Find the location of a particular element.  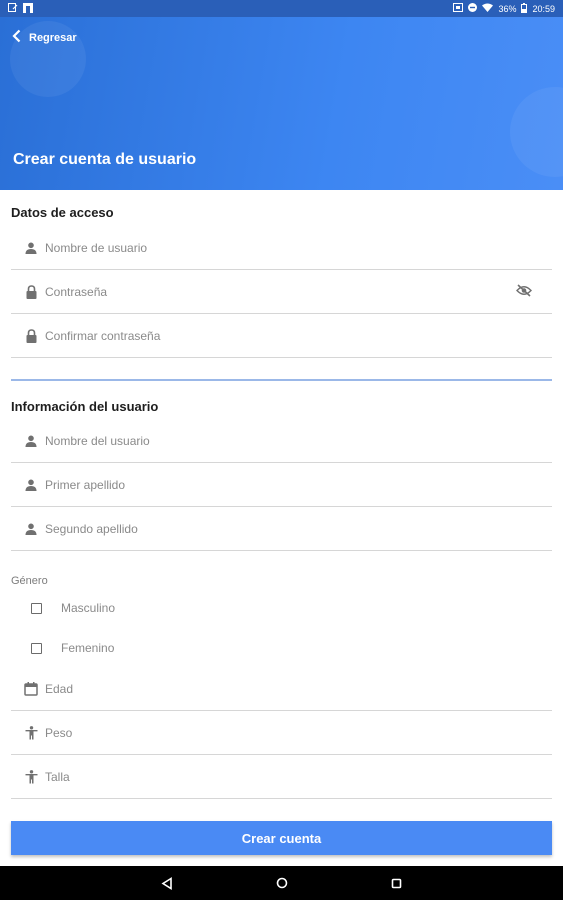

notification-app-icon is located at coordinates (28, 8).